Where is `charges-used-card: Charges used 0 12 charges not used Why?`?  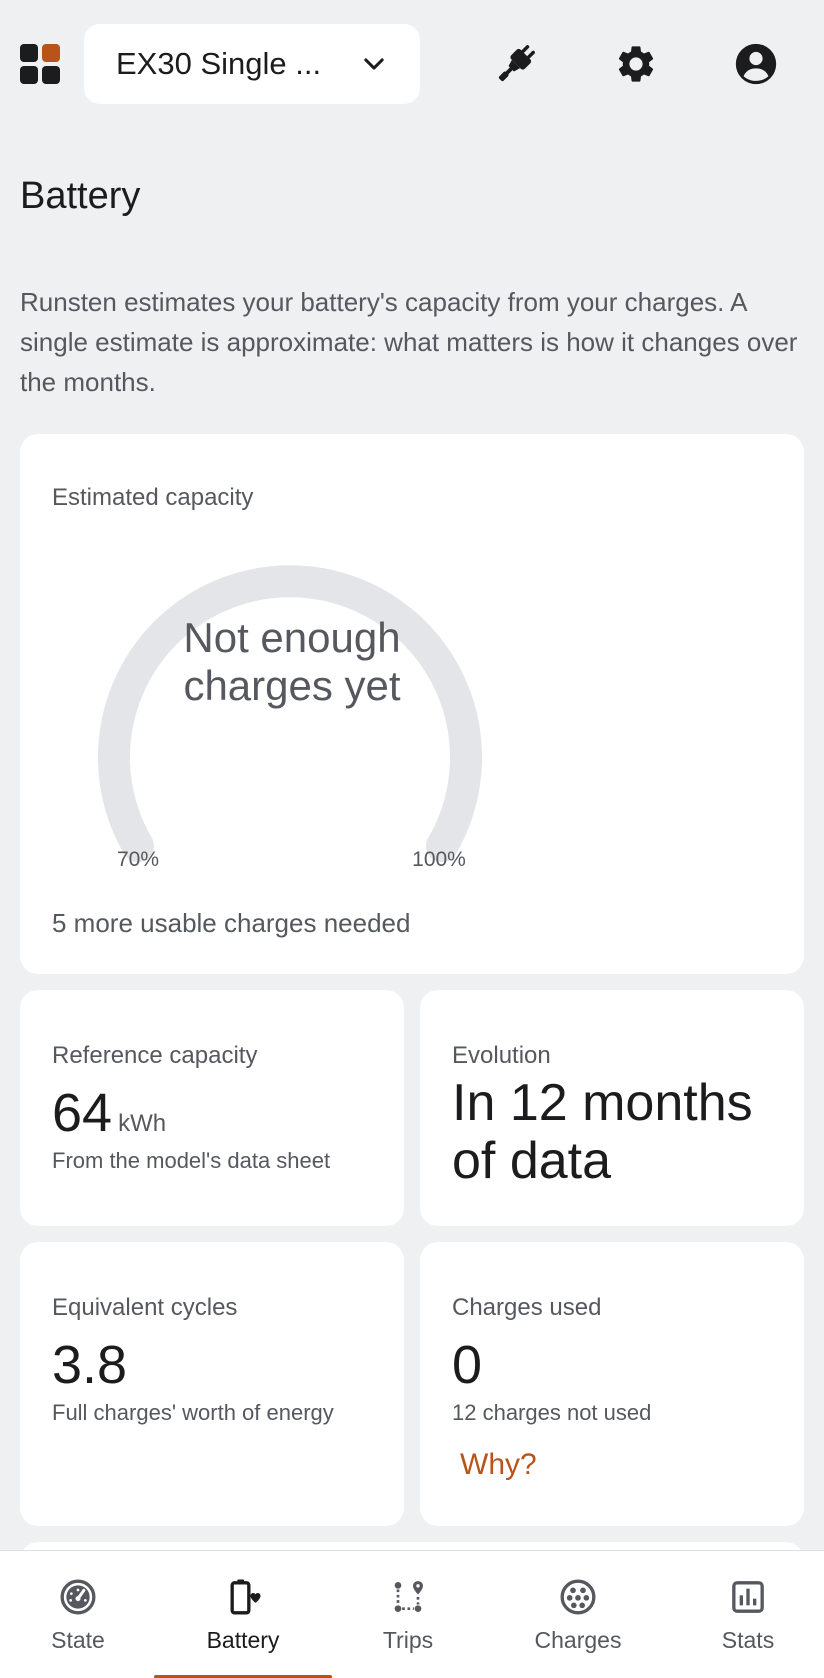
charges-used-card: Charges used 0 12 charges not used Why? is located at coordinates (612, 1384).